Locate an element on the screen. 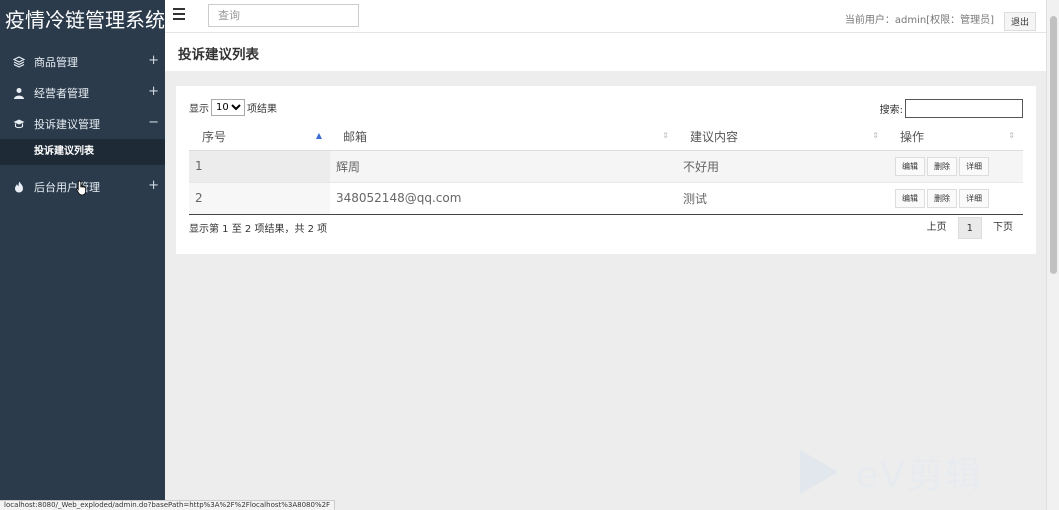 This screenshot has height=510, width=1059. sidebar-item-goods: 商品管理 + is located at coordinates (82, 61).